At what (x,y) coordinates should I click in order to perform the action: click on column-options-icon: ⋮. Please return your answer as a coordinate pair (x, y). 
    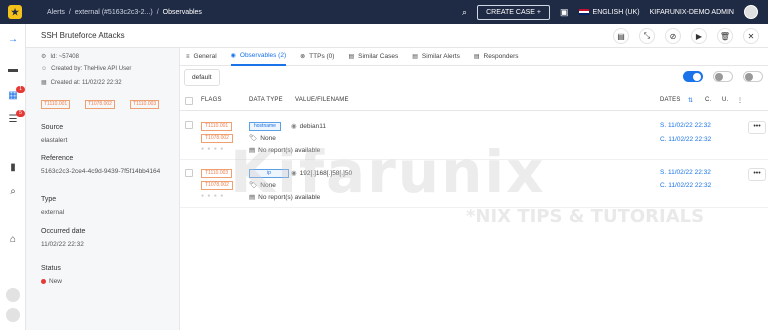
    Looking at the image, I should click on (740, 100).